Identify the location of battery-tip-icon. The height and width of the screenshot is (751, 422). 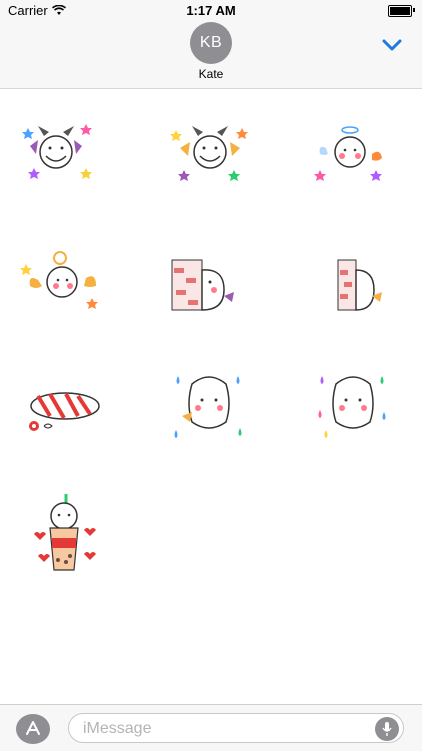
(414, 10).